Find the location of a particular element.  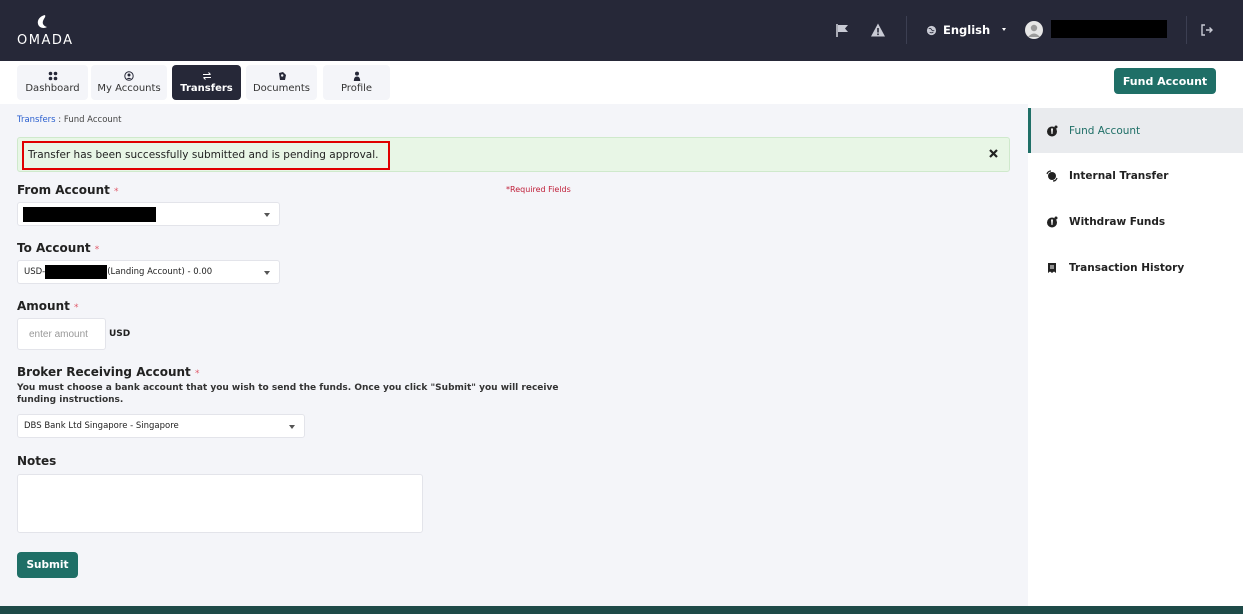

tab-documents: Documents is located at coordinates (281, 82).